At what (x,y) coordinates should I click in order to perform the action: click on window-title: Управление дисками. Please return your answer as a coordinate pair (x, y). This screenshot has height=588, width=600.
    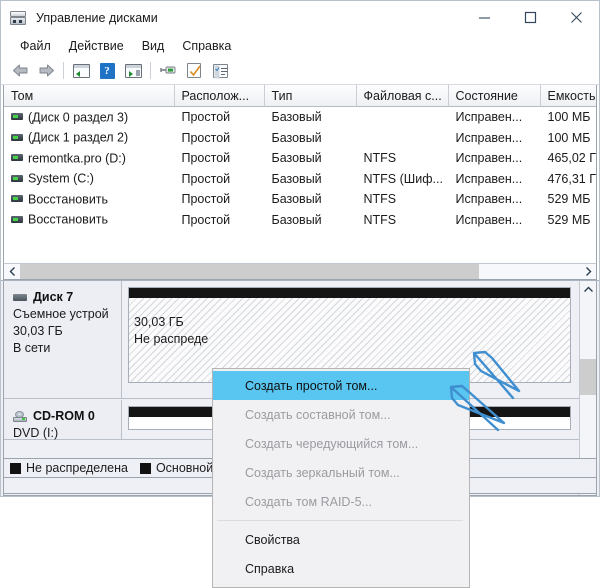
    Looking at the image, I should click on (97, 17).